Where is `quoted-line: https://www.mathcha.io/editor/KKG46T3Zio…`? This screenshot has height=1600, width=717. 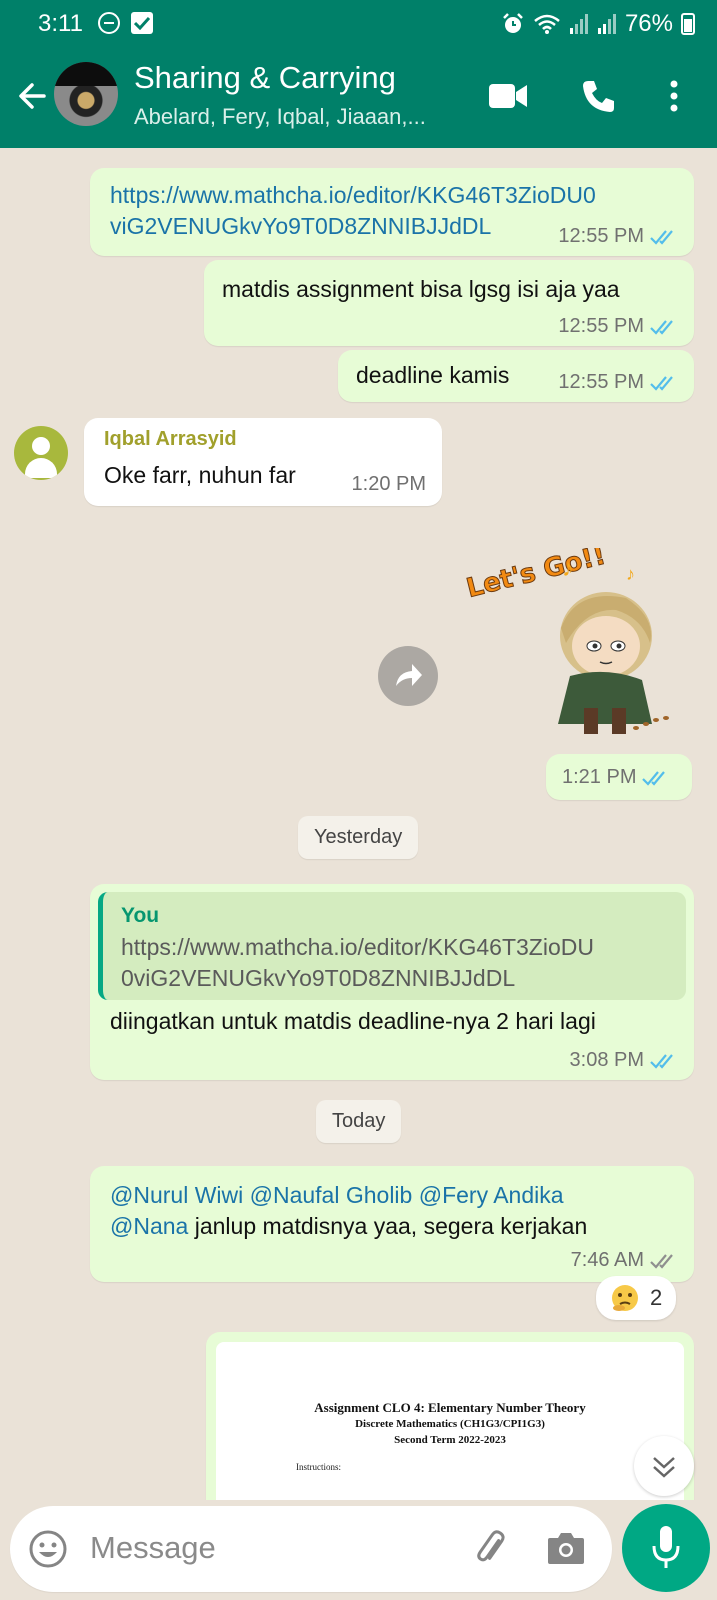 quoted-line: https://www.mathcha.io/editor/KKG46T3Zio… is located at coordinates (357, 947).